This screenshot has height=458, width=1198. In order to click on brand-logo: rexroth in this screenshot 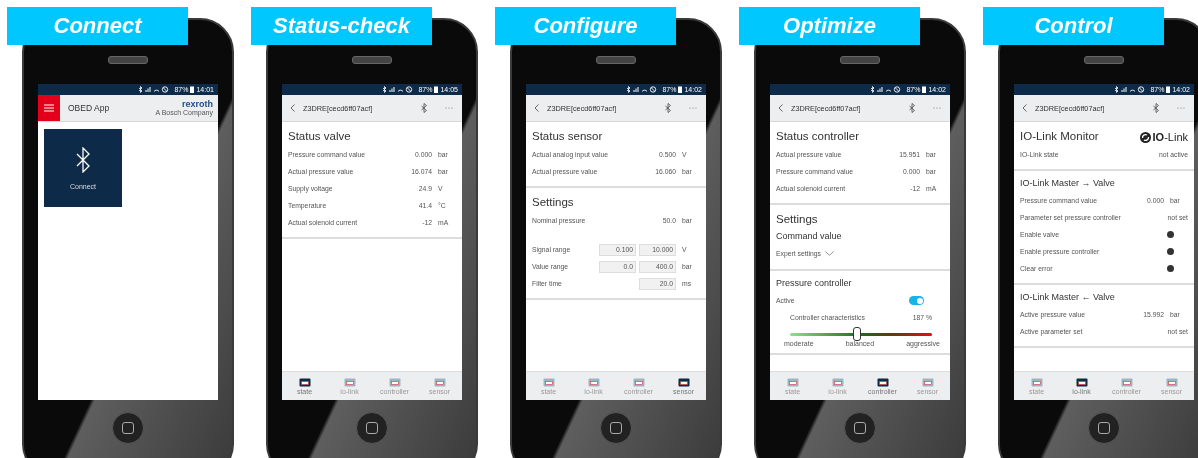, I will do `click(197, 104)`.